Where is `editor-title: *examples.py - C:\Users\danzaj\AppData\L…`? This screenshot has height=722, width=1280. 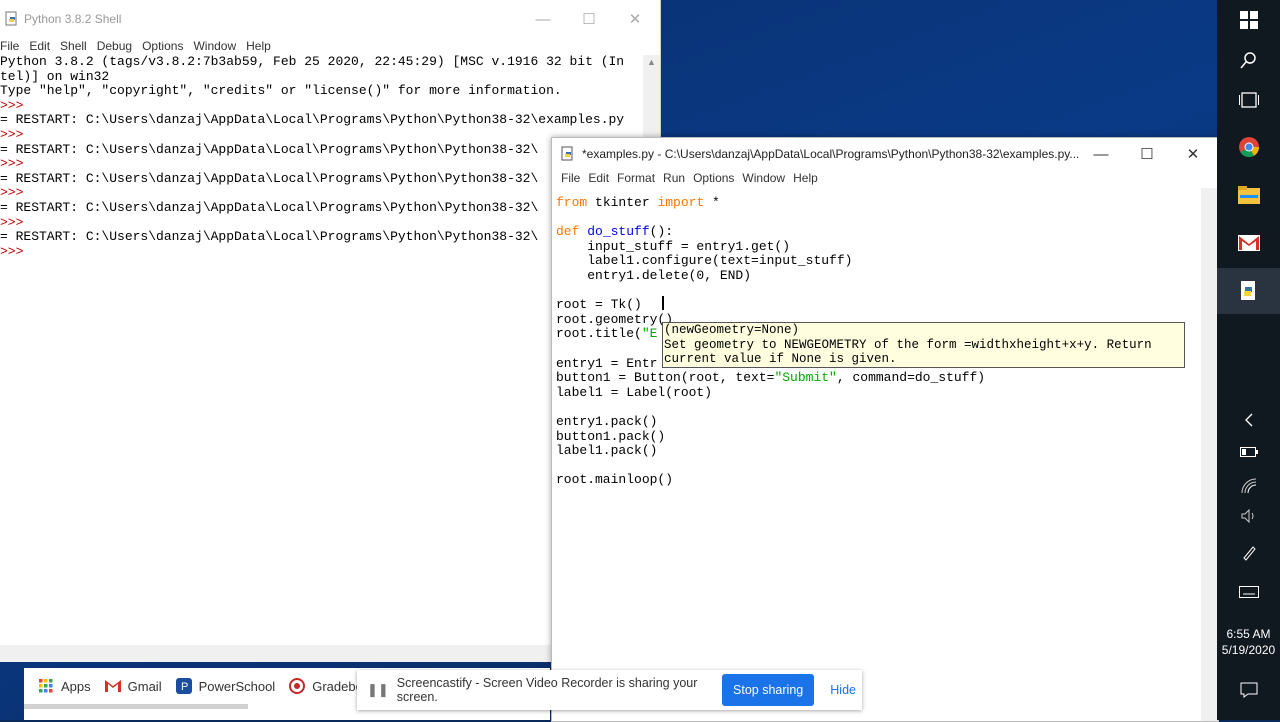 editor-title: *examples.py - C:\Users\danzaj\AppData\L… is located at coordinates (831, 154).